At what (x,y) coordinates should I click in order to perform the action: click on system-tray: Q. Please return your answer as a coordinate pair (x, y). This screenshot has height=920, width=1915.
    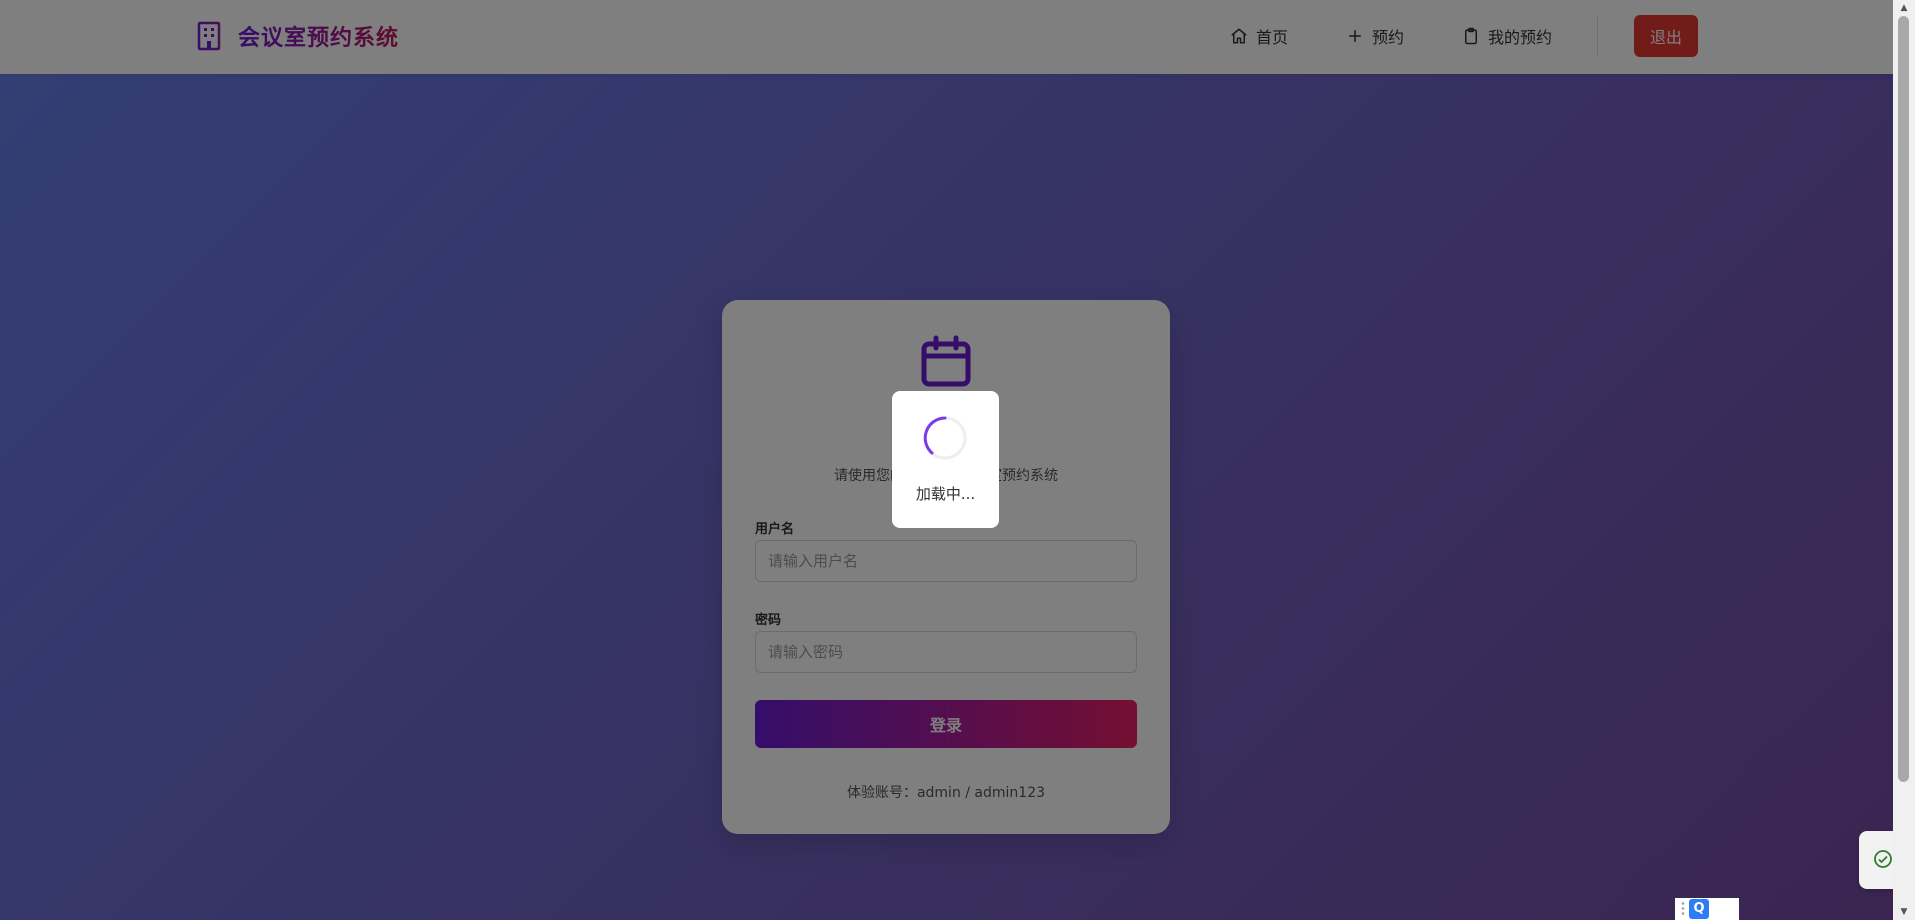
    Looking at the image, I should click on (1707, 909).